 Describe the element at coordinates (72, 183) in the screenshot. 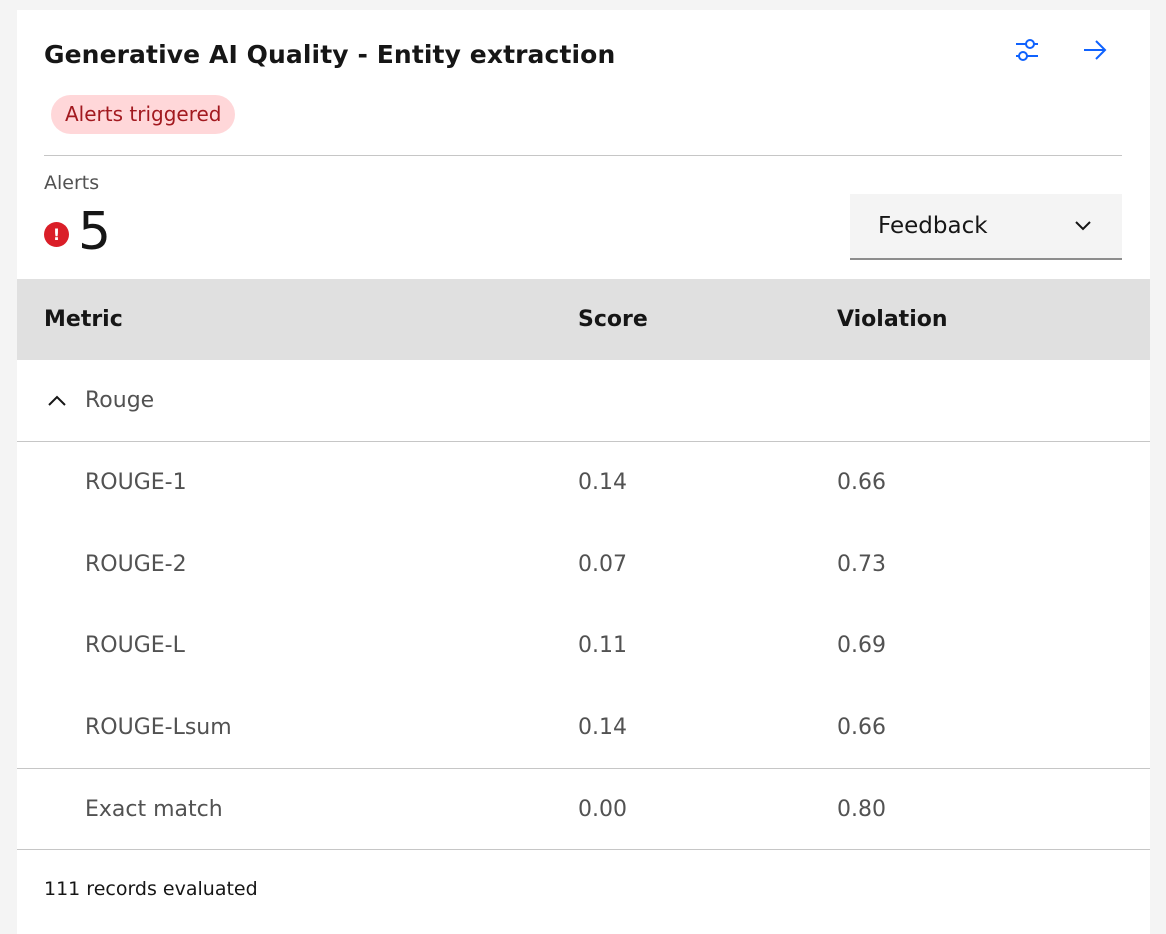

I see `alerts-label: Alerts` at that location.